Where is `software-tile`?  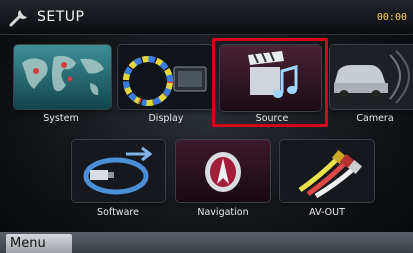
software-tile is located at coordinates (118, 171).